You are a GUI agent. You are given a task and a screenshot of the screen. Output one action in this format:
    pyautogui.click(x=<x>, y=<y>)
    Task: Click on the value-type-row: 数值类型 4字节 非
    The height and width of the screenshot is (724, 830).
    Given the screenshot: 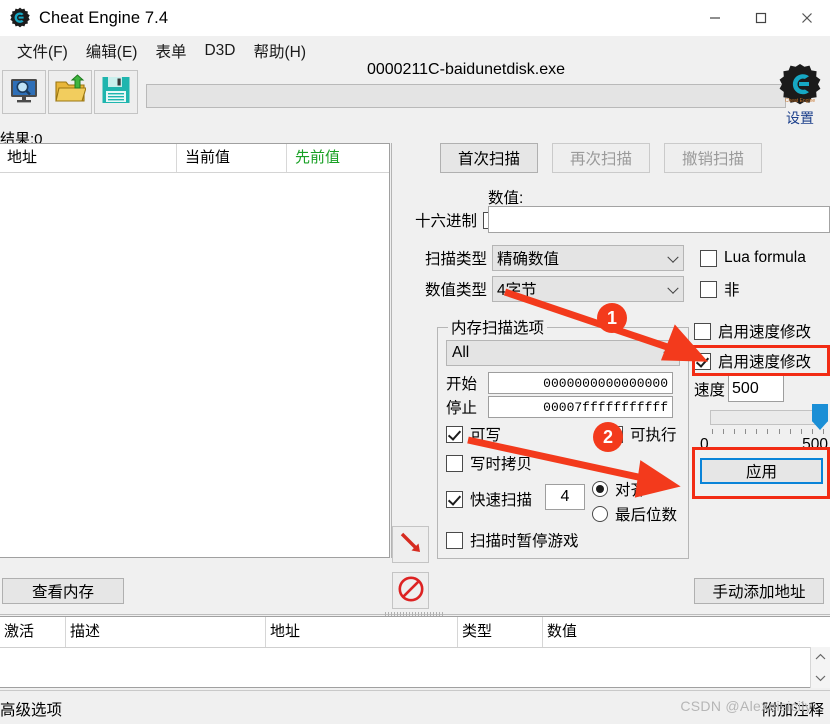 What is the action you would take?
    pyautogui.click(x=577, y=289)
    